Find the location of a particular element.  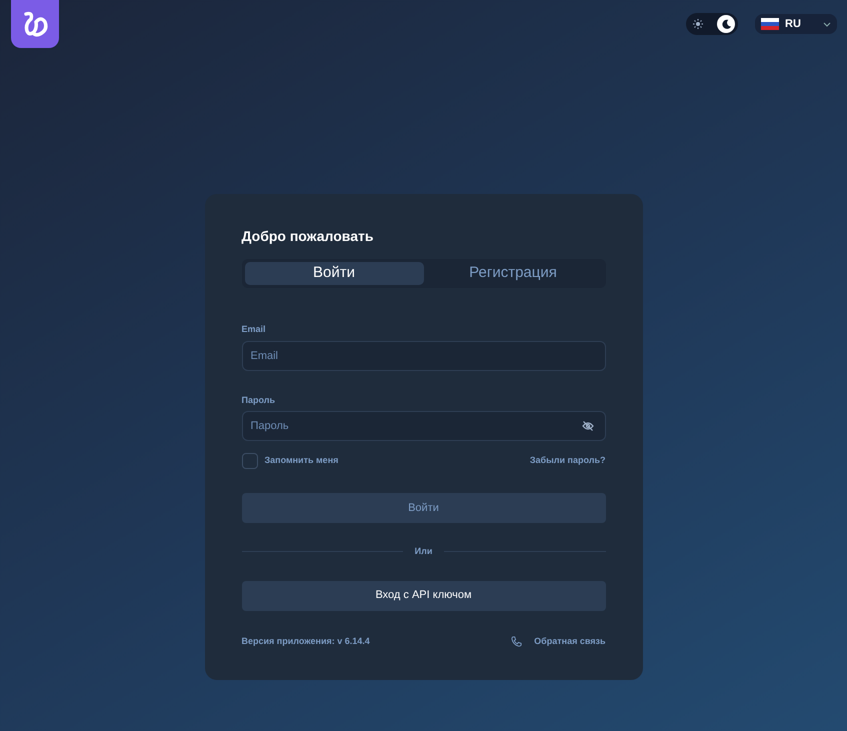

app-logo is located at coordinates (35, 24).